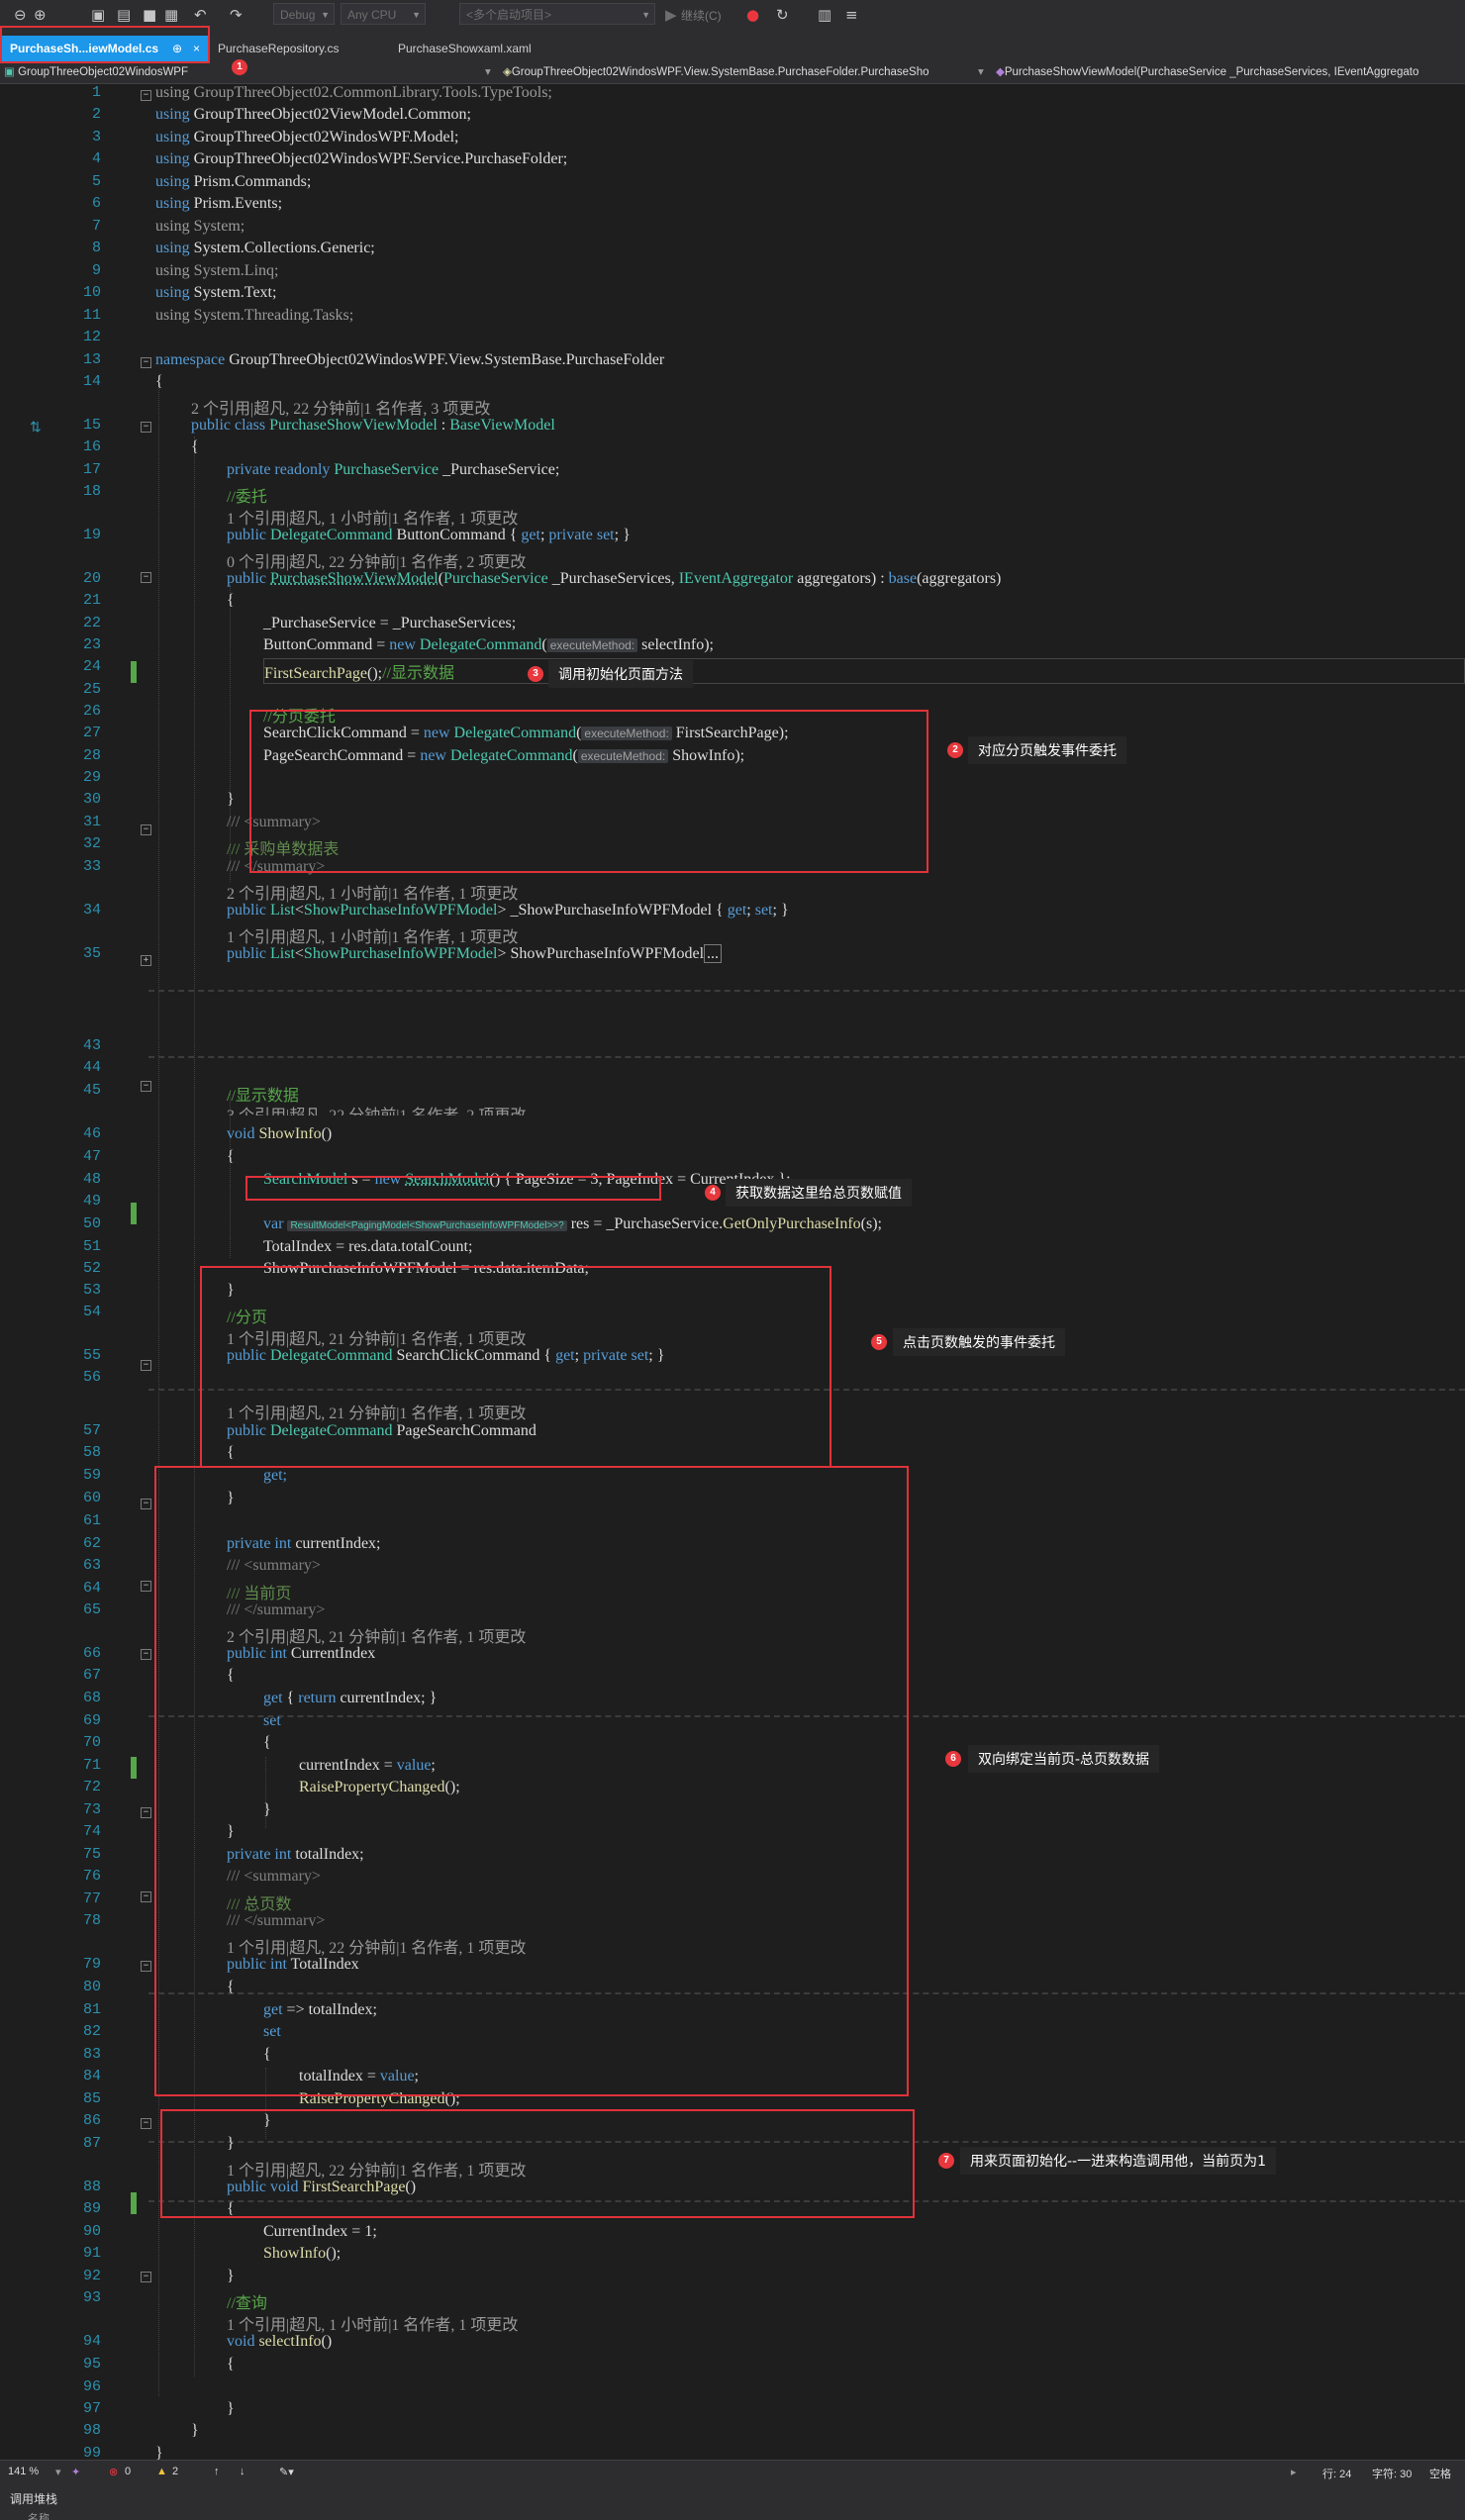 The height and width of the screenshot is (2520, 1465). I want to click on toolbar-options-icon: ≡, so click(851, 15).